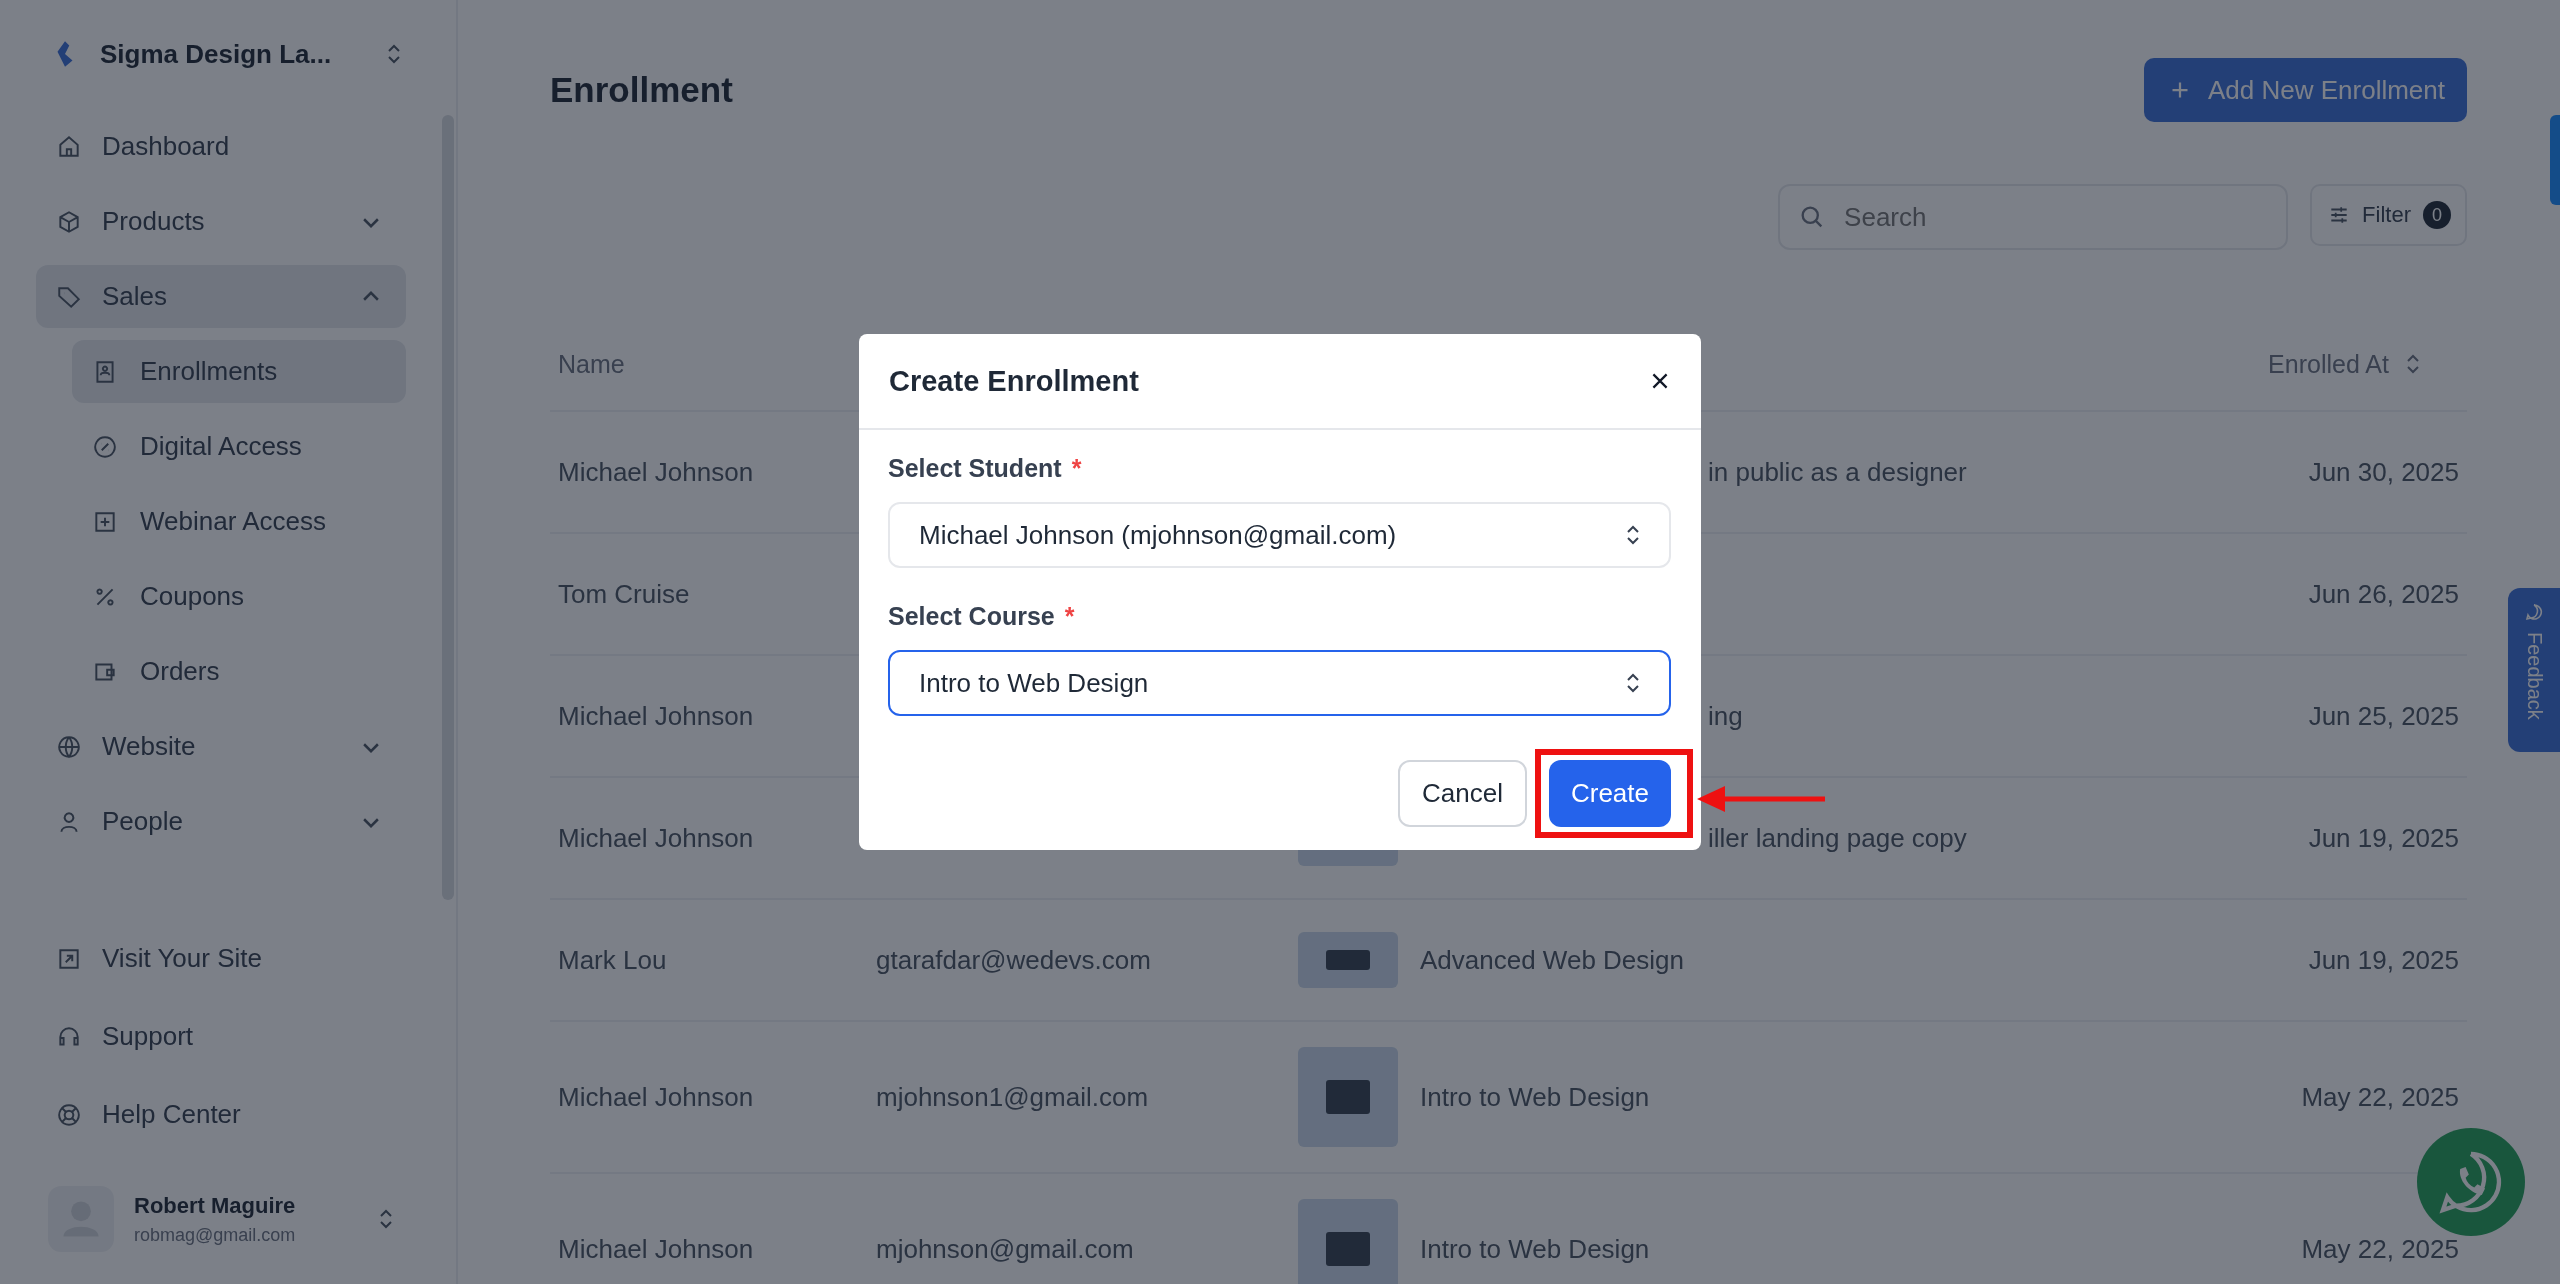 This screenshot has width=2560, height=1284. I want to click on column-header: Name, so click(591, 363).